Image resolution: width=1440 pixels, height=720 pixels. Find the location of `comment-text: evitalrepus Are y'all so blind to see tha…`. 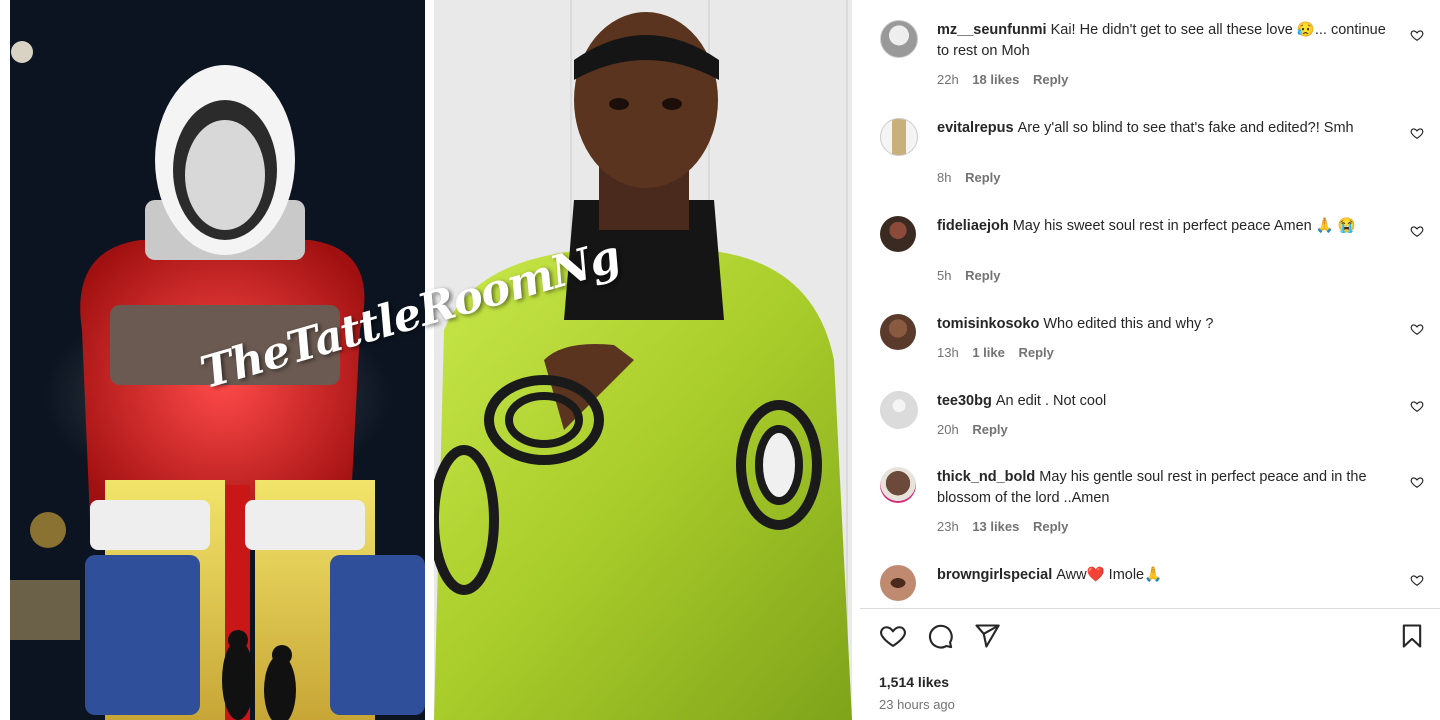

comment-text: evitalrepus Are y'all so blind to see tha… is located at coordinates (1167, 128).